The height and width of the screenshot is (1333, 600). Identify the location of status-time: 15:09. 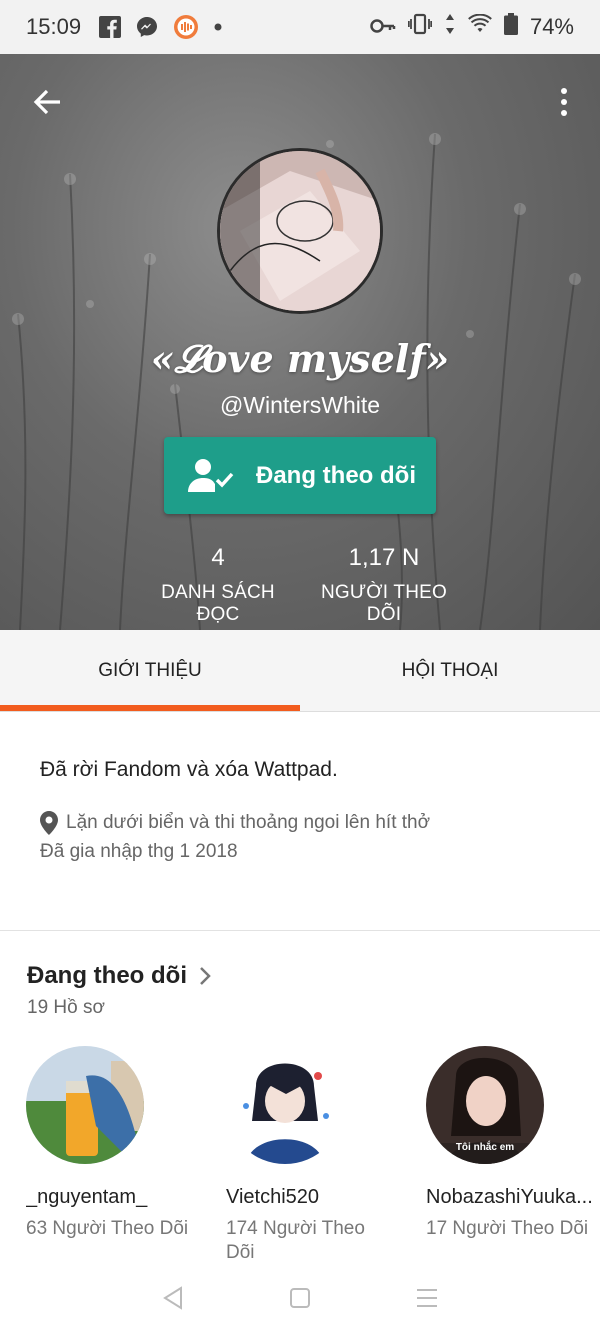
(54, 26).